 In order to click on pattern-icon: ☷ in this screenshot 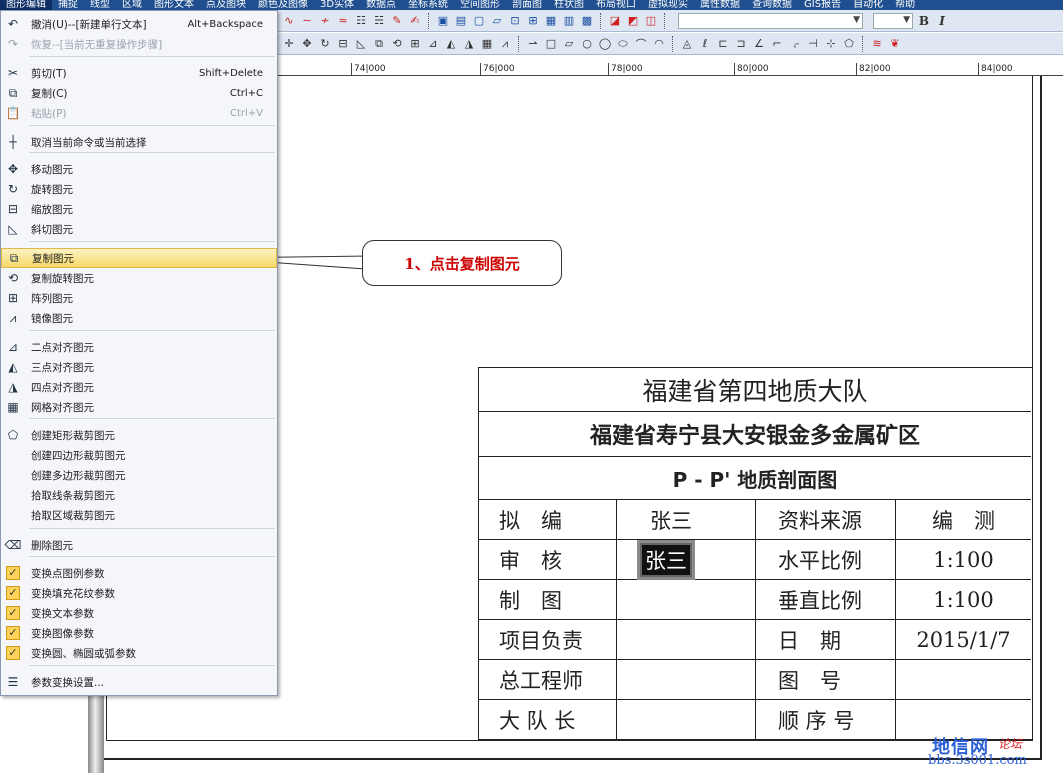, I will do `click(361, 21)`.